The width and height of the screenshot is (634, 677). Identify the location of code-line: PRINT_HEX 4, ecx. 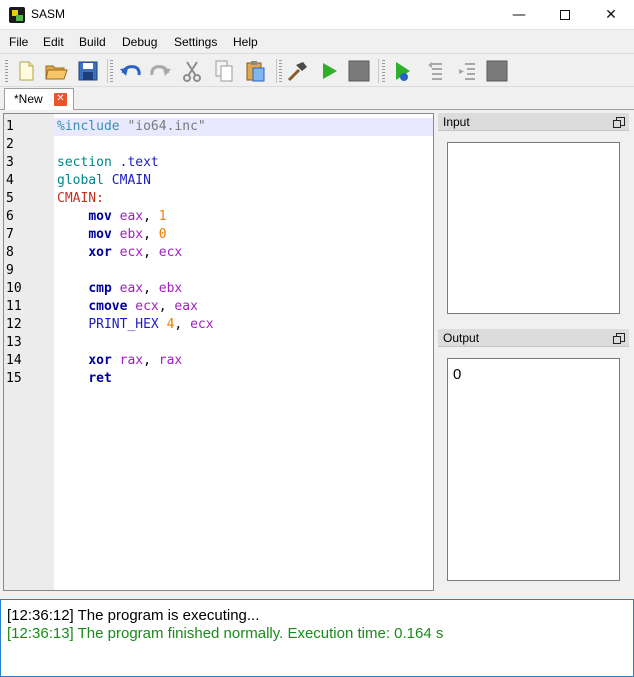
(243, 325).